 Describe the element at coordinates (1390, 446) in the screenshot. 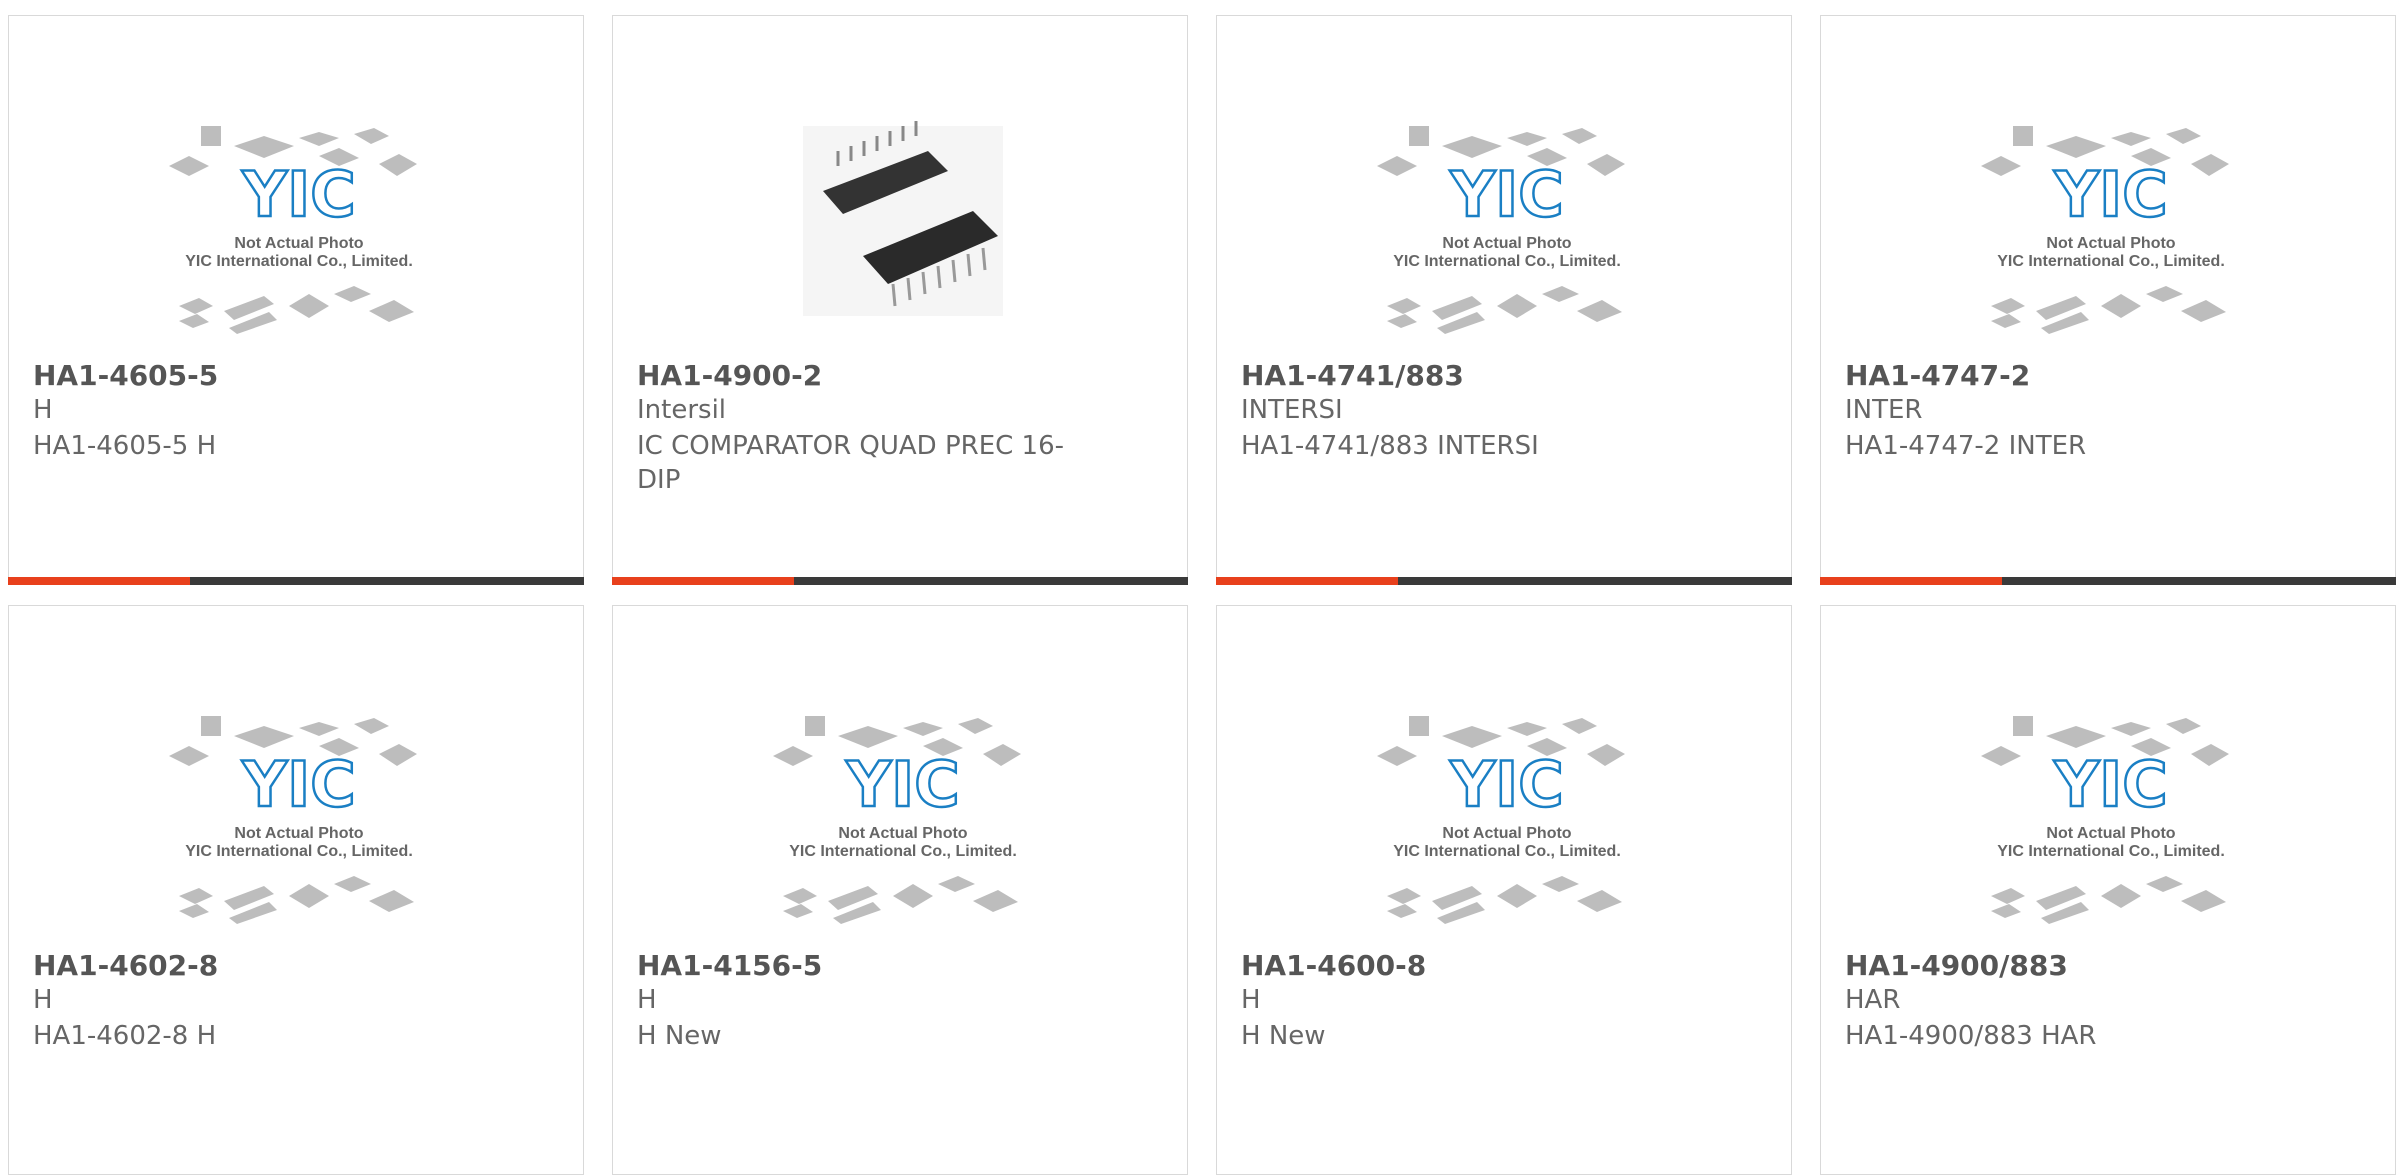

I see `part-description: HA1-4741/883 INTERSI` at that location.